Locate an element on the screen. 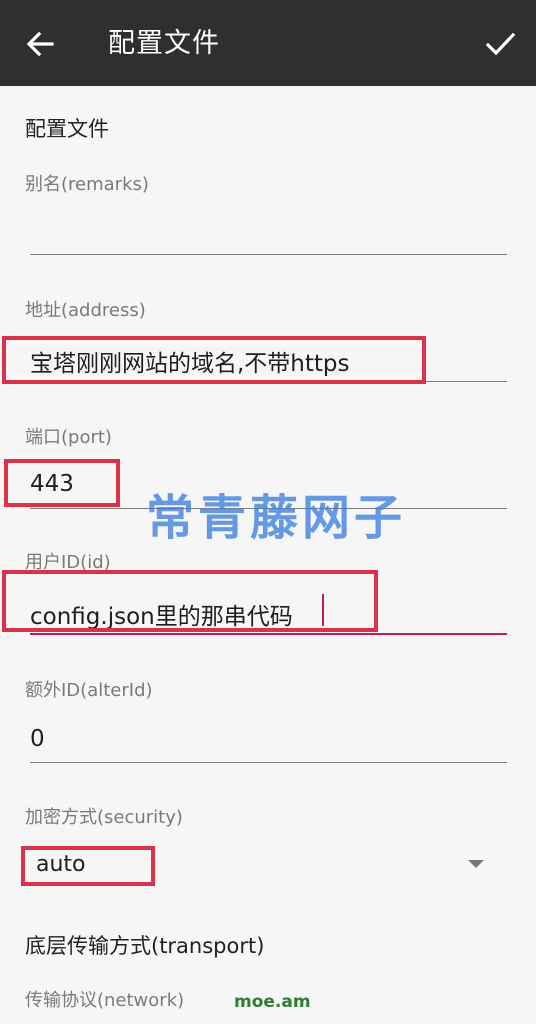 The width and height of the screenshot is (536, 1024). arrow-left-icon is located at coordinates (40, 44).